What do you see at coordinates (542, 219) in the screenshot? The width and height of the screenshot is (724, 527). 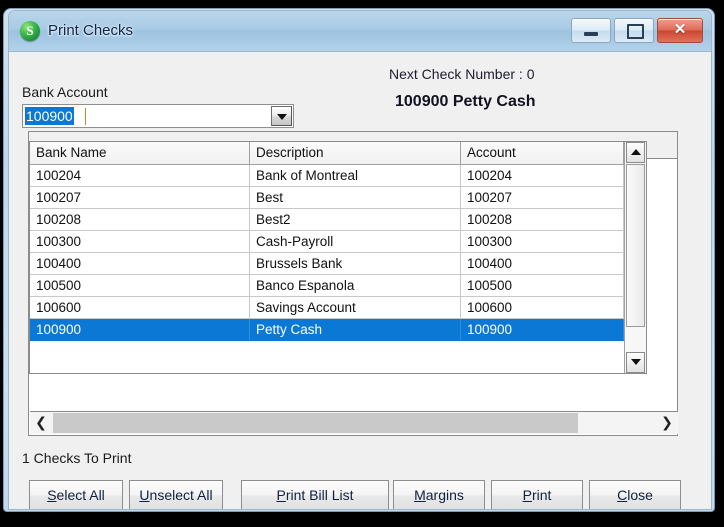 I see `cell-account: 100208` at bounding box center [542, 219].